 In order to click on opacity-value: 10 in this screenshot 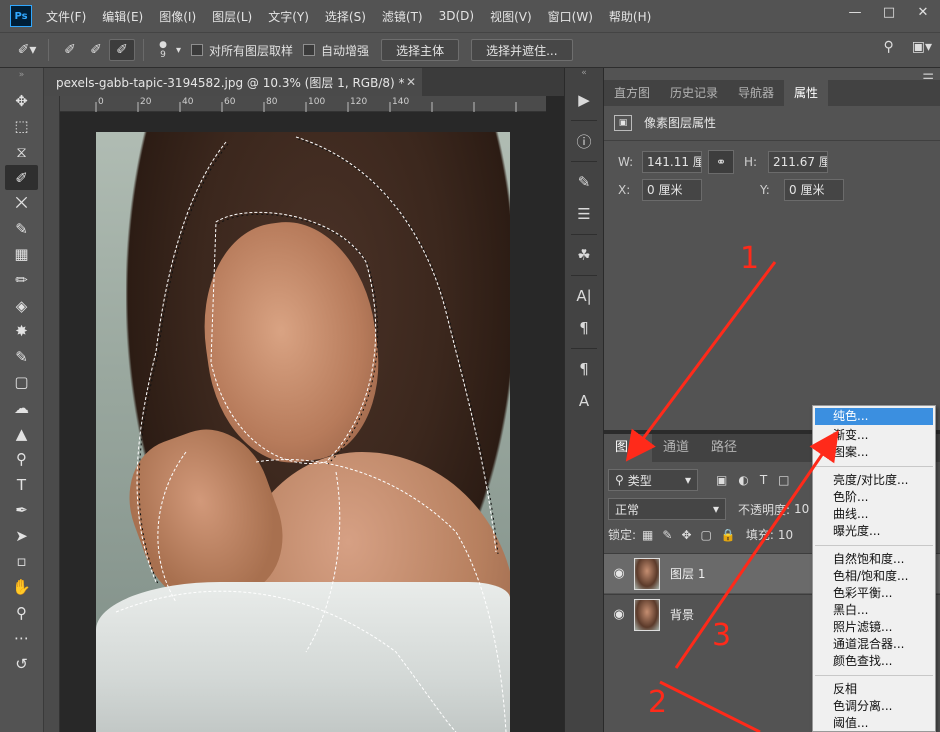, I will do `click(801, 509)`.